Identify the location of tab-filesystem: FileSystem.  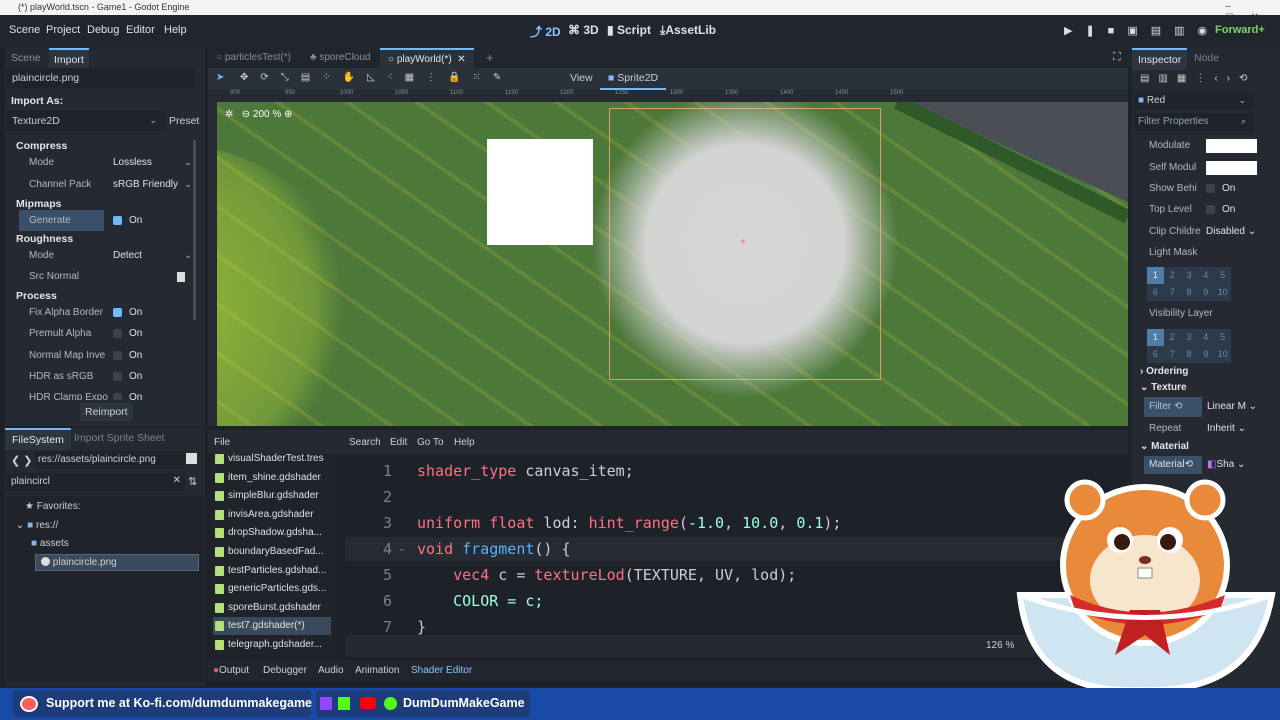
(38, 439).